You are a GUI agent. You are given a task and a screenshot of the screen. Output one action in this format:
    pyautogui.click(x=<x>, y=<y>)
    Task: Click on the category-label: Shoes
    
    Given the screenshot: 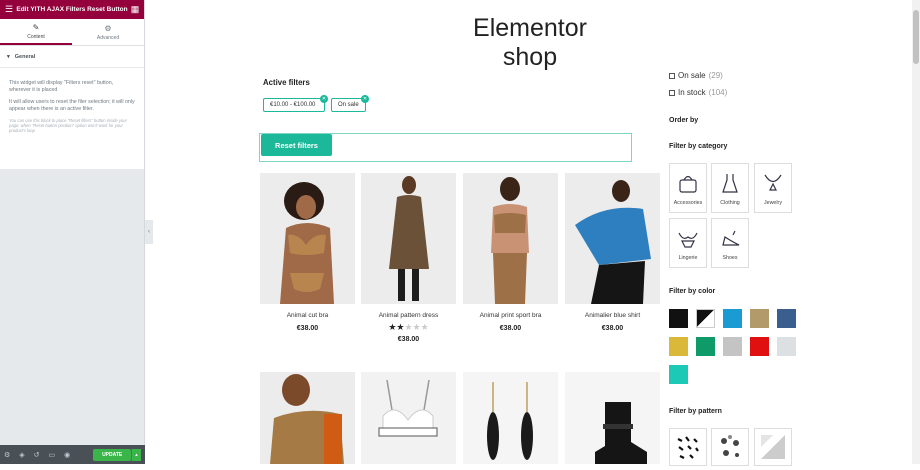 What is the action you would take?
    pyautogui.click(x=730, y=258)
    